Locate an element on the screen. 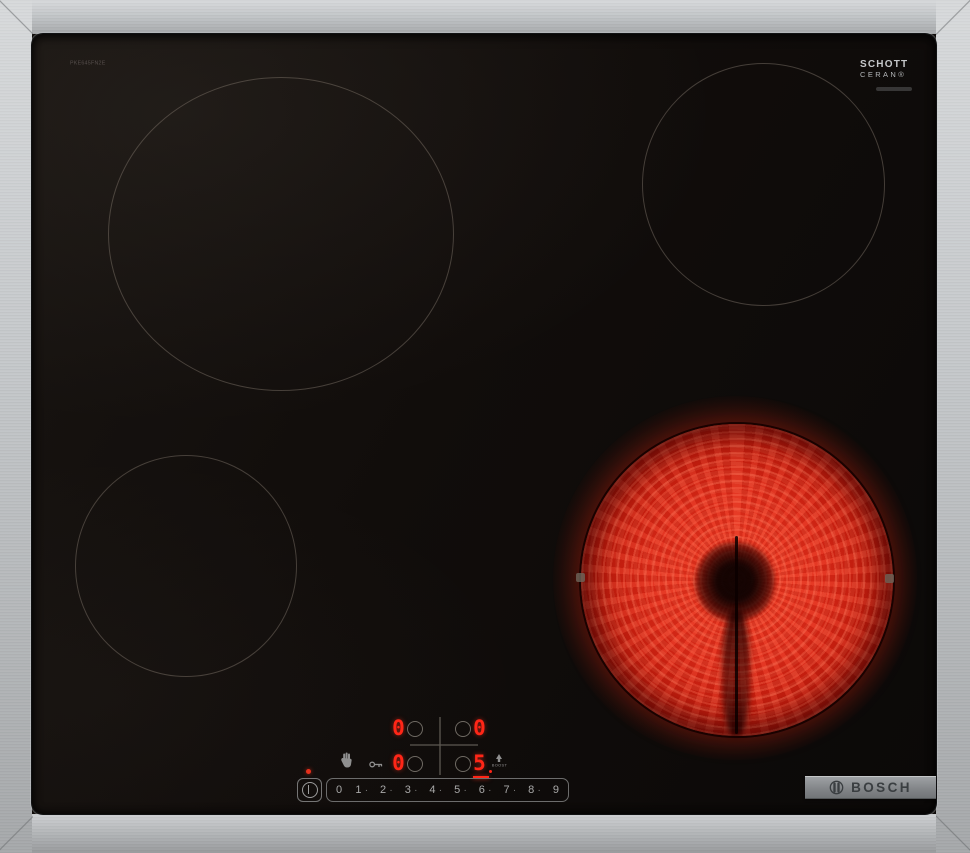  level-5: 5 is located at coordinates (449, 790).